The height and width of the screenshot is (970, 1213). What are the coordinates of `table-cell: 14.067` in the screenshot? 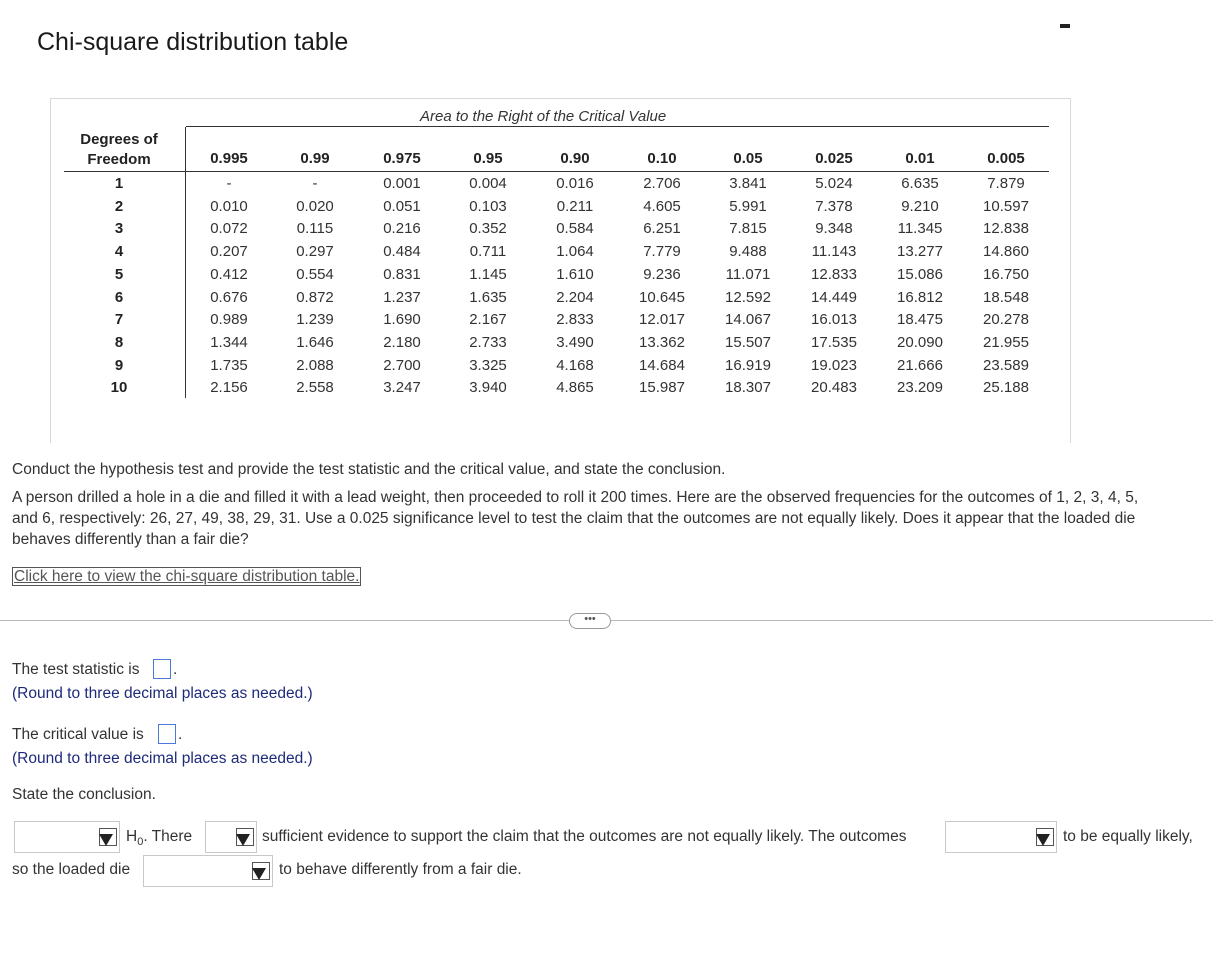 It's located at (748, 320).